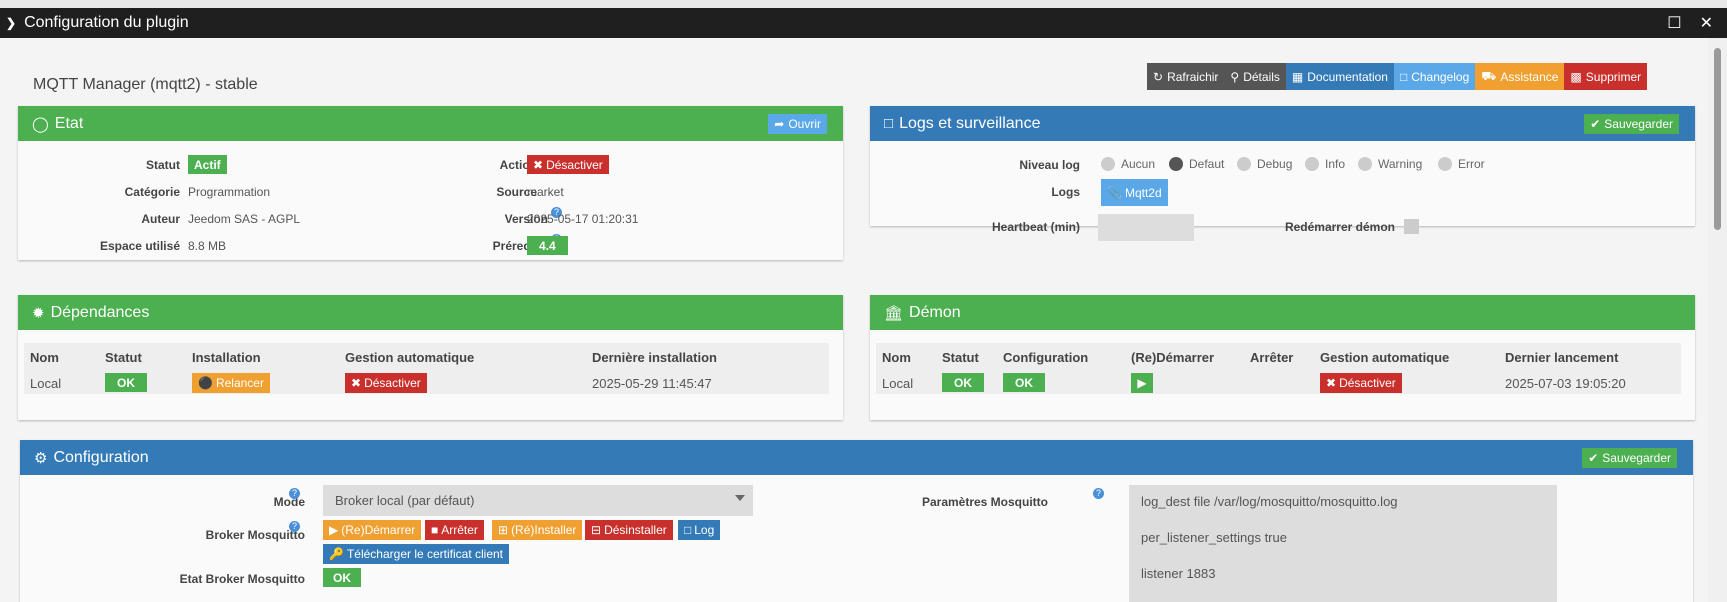  What do you see at coordinates (1361, 383) in the screenshot?
I see `demon-auto-deactivate-button: ✖ Désactiver` at bounding box center [1361, 383].